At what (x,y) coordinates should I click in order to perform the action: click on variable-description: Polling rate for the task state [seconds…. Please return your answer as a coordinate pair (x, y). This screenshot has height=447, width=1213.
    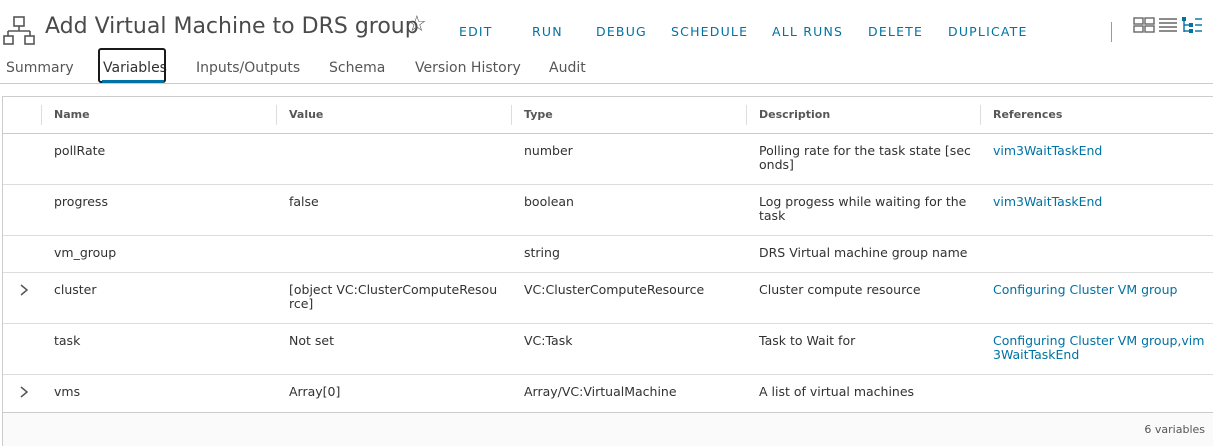
    Looking at the image, I should click on (865, 157).